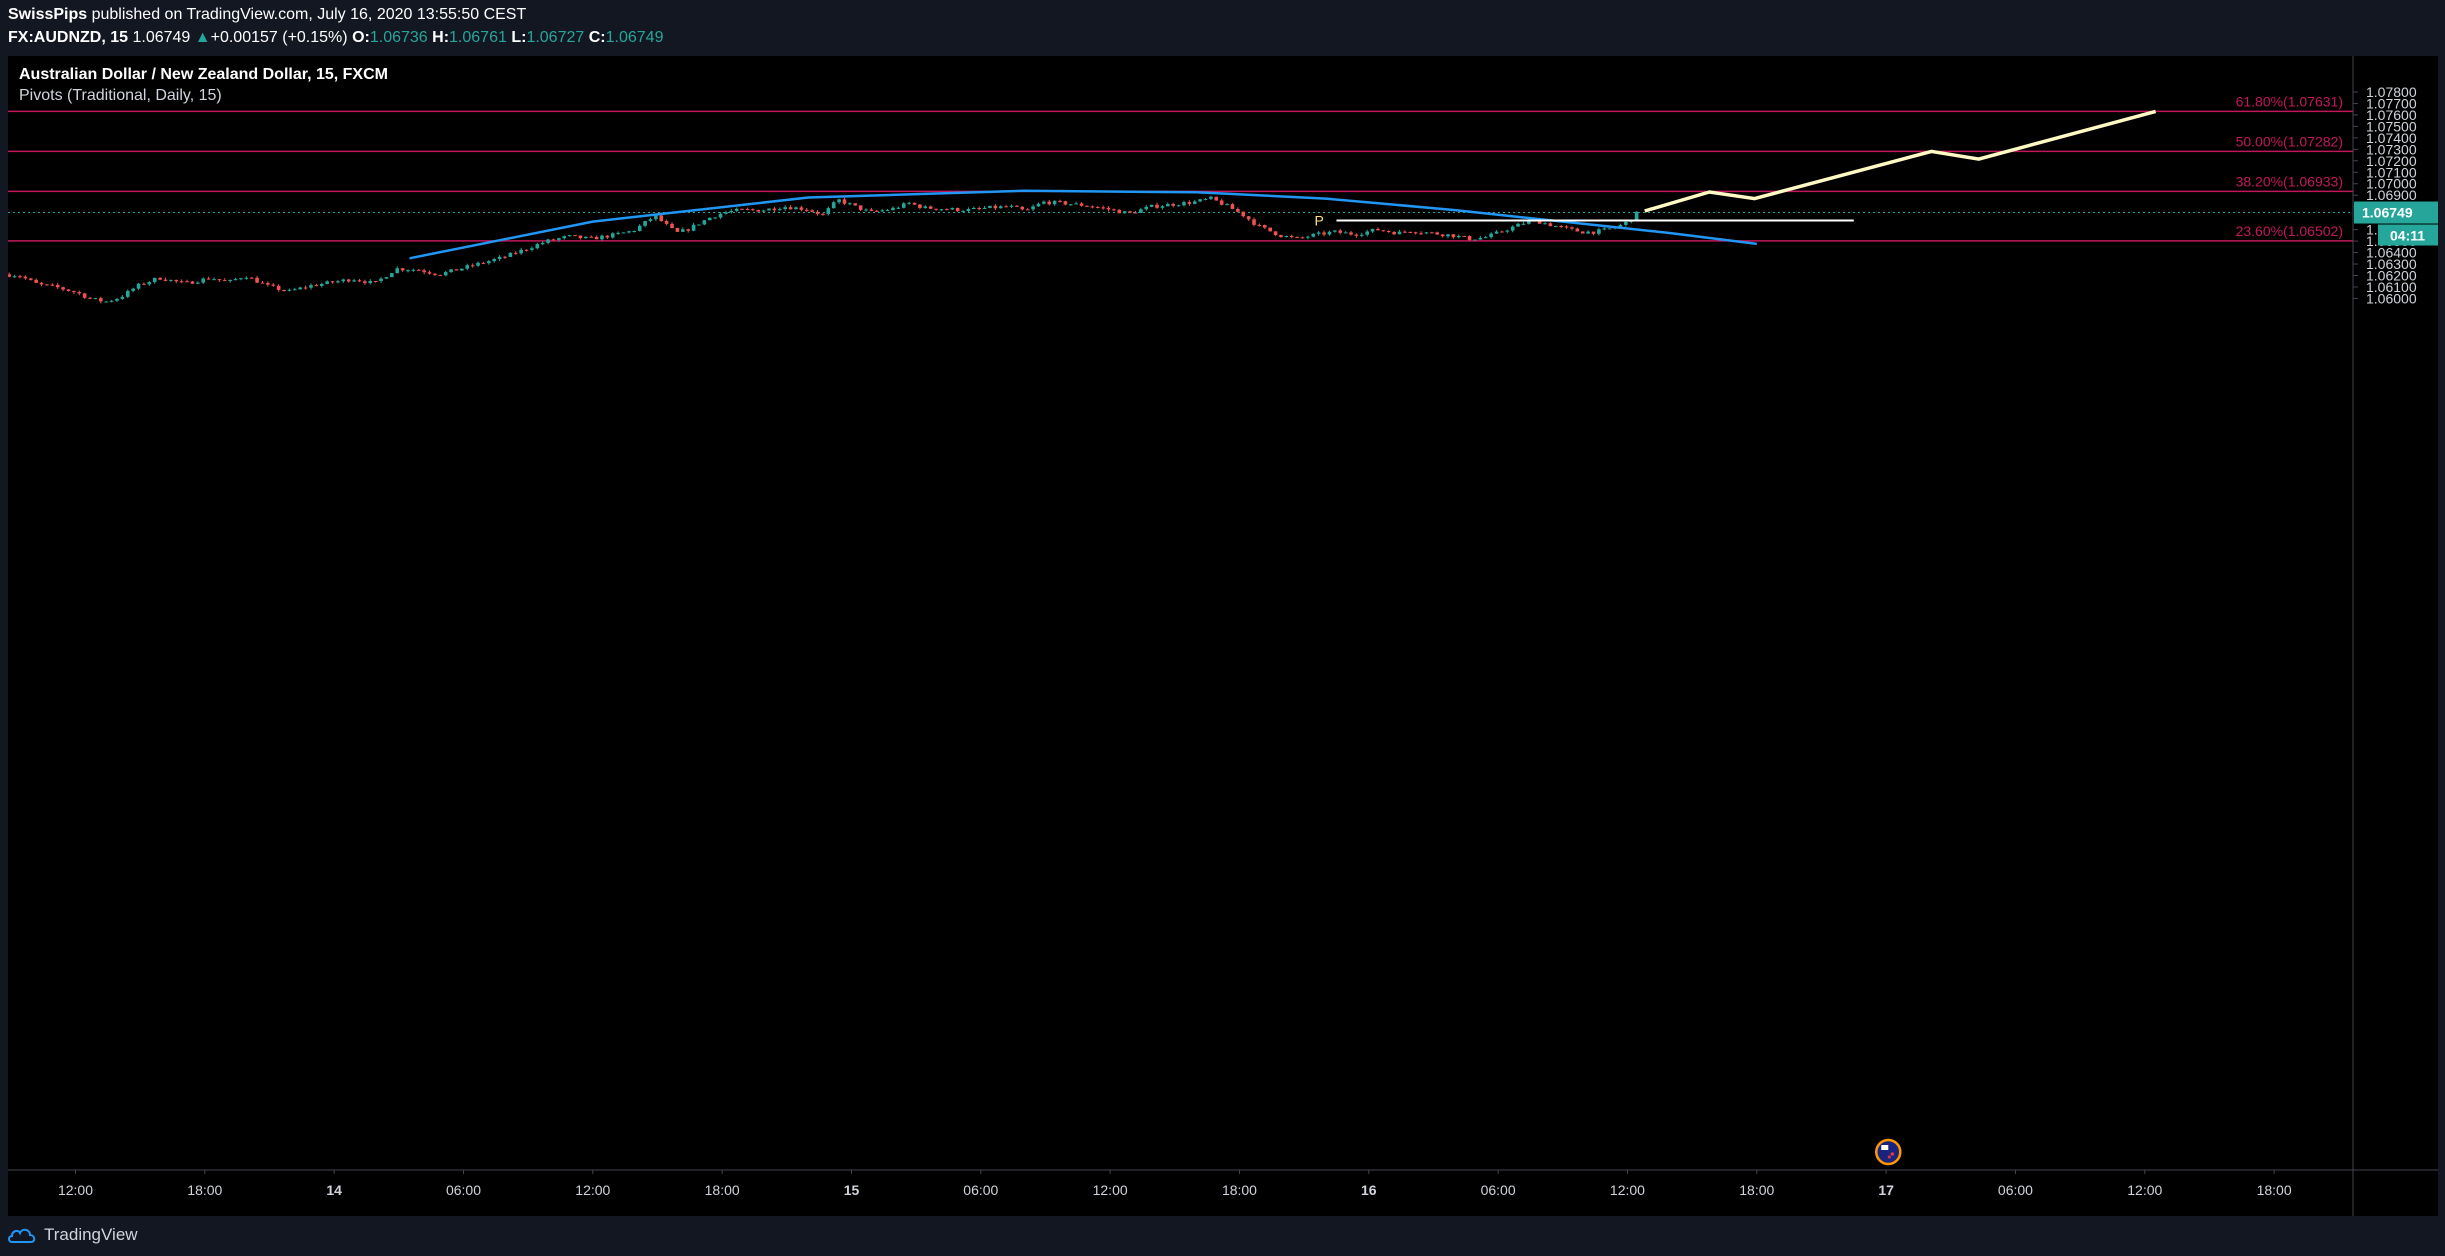 This screenshot has width=2445, height=1256. Describe the element at coordinates (1888, 1152) in the screenshot. I see `nz-flag-event-icon` at that location.